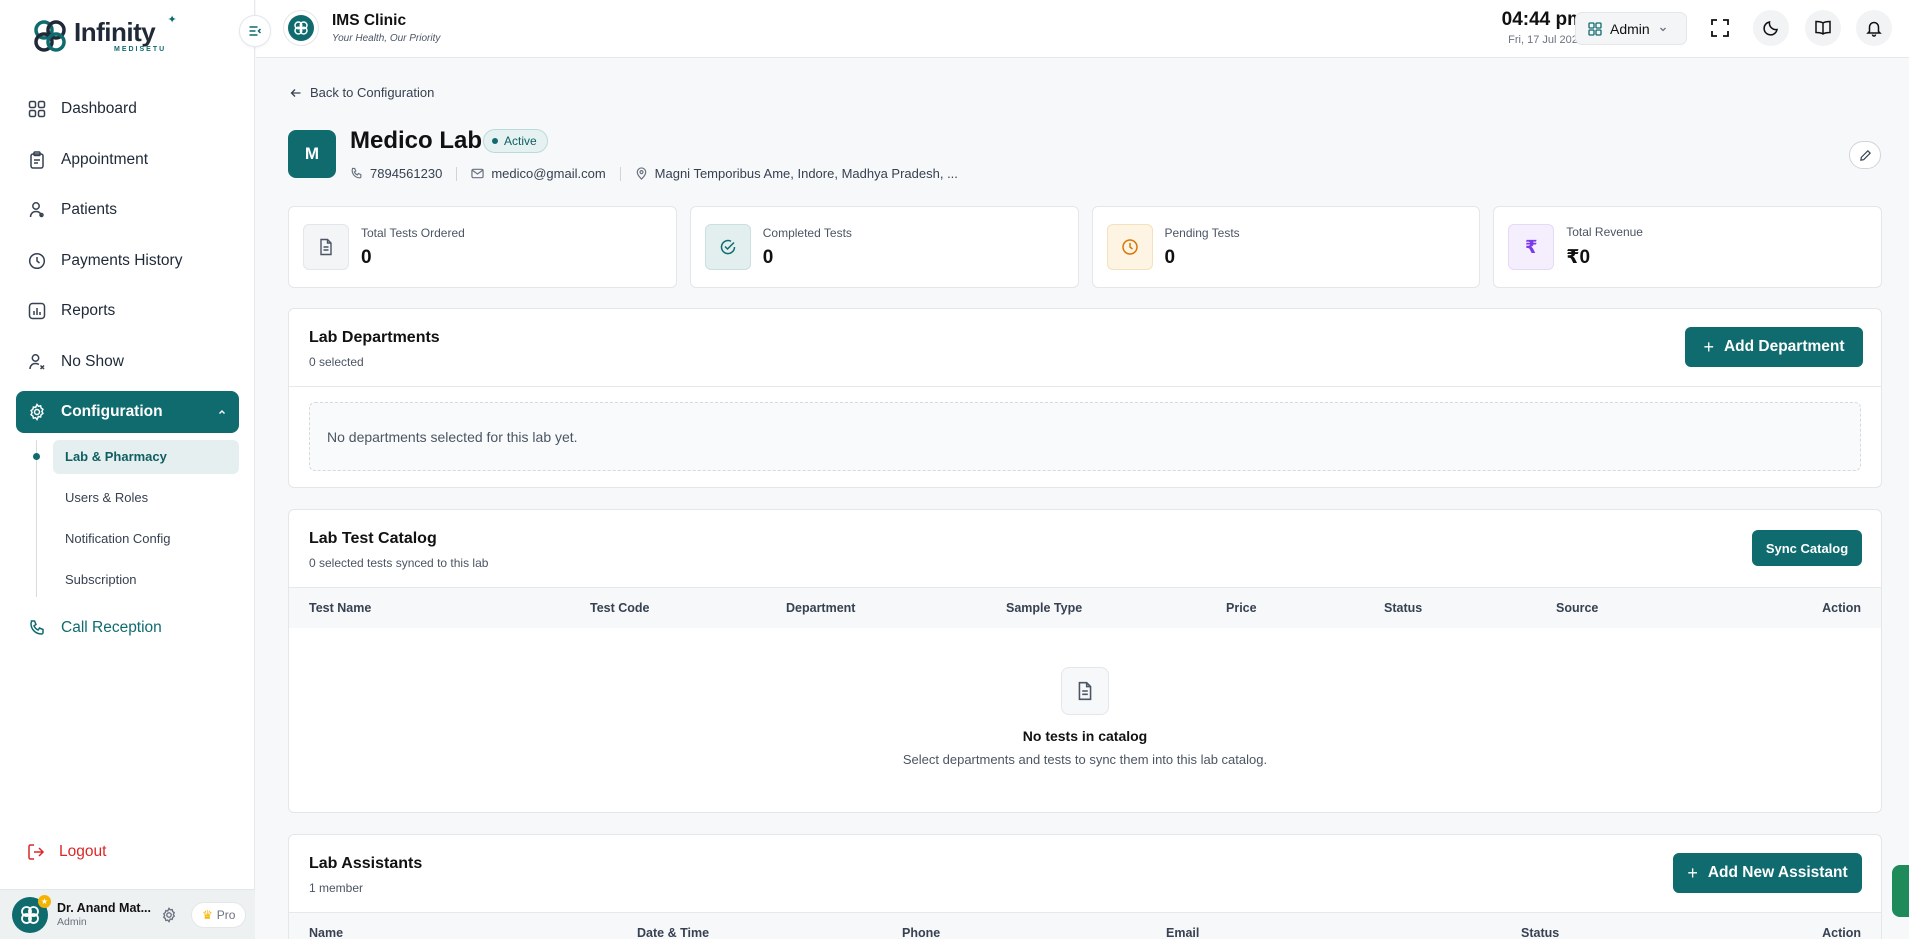 This screenshot has height=939, width=1909. What do you see at coordinates (312, 154) in the screenshot?
I see `lab-avatar: M` at bounding box center [312, 154].